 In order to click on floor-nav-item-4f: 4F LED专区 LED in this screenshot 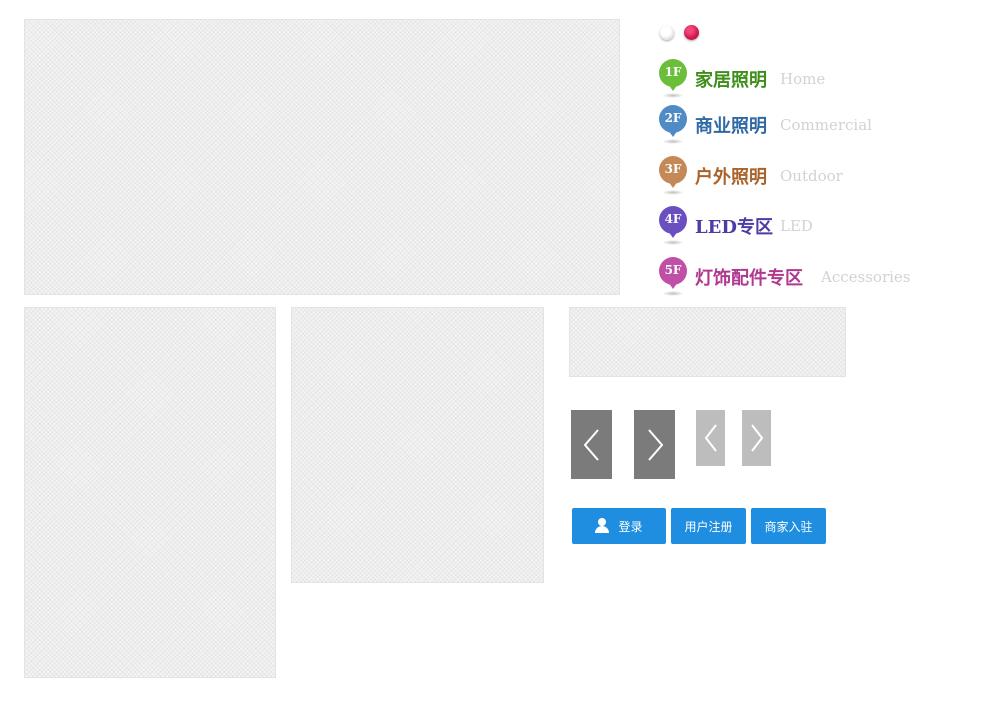, I will do `click(824, 226)`.